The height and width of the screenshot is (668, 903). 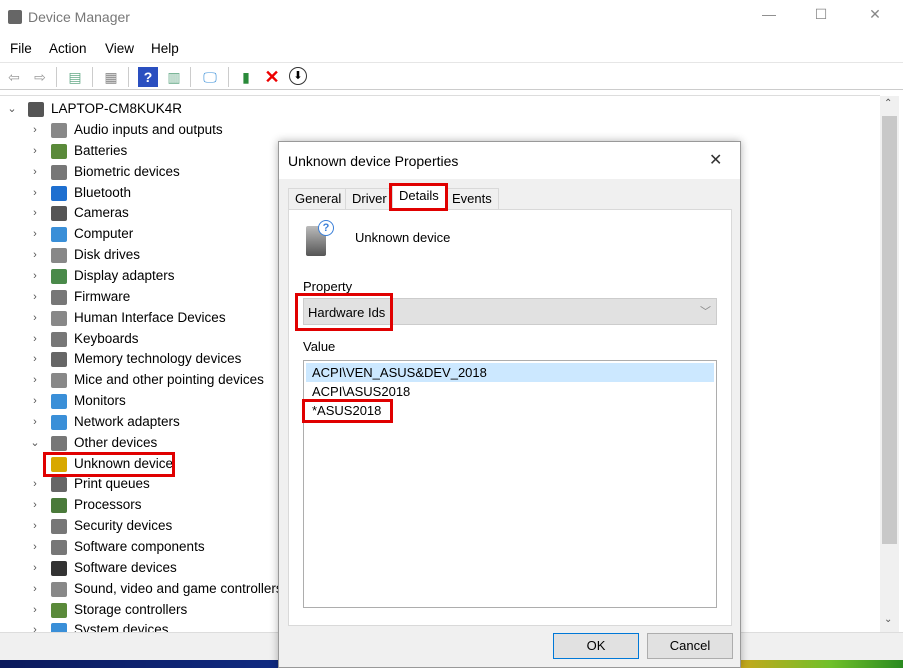 I want to click on security-icon, so click(x=59, y=527).